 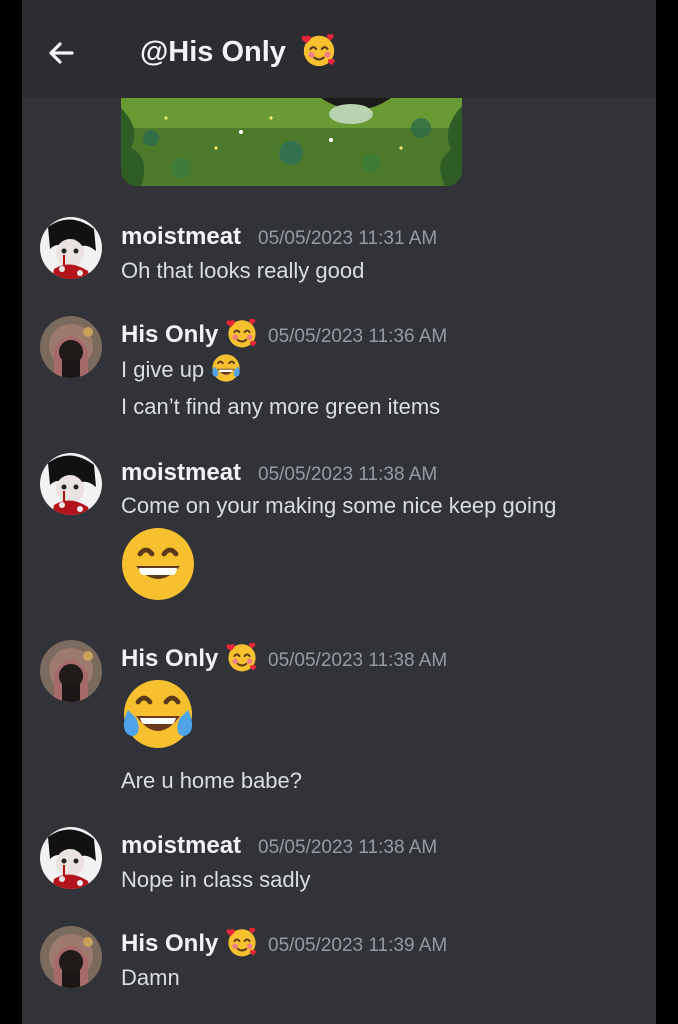 I want to click on grinning-face-icon, so click(x=158, y=564).